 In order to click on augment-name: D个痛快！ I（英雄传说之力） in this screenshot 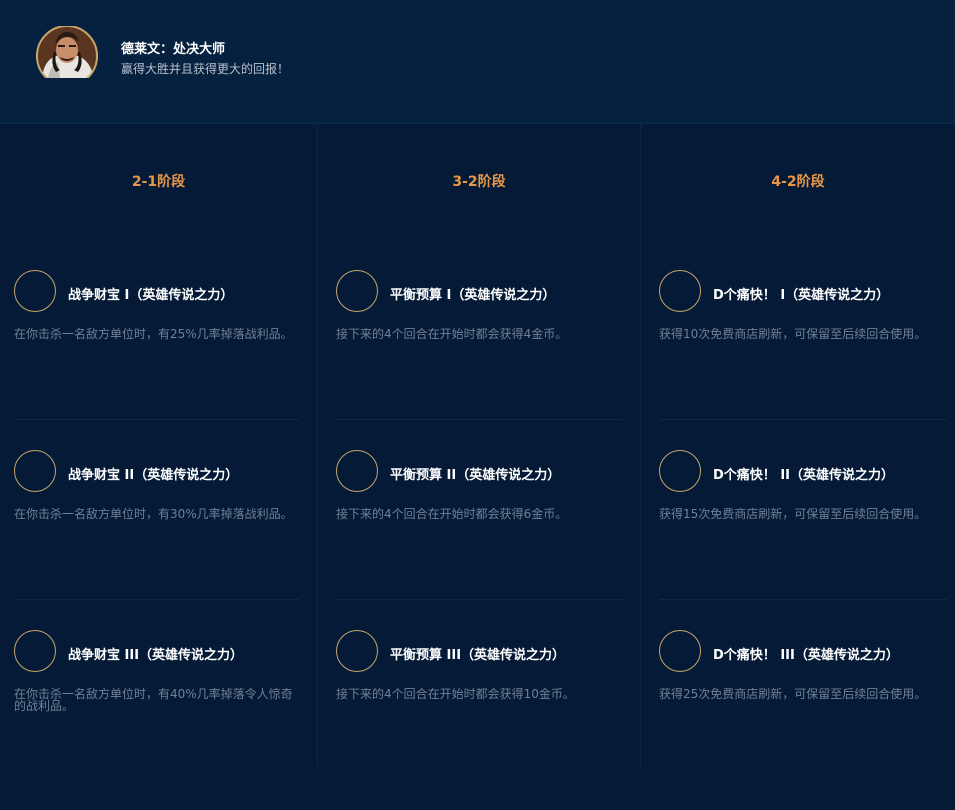, I will do `click(801, 295)`.